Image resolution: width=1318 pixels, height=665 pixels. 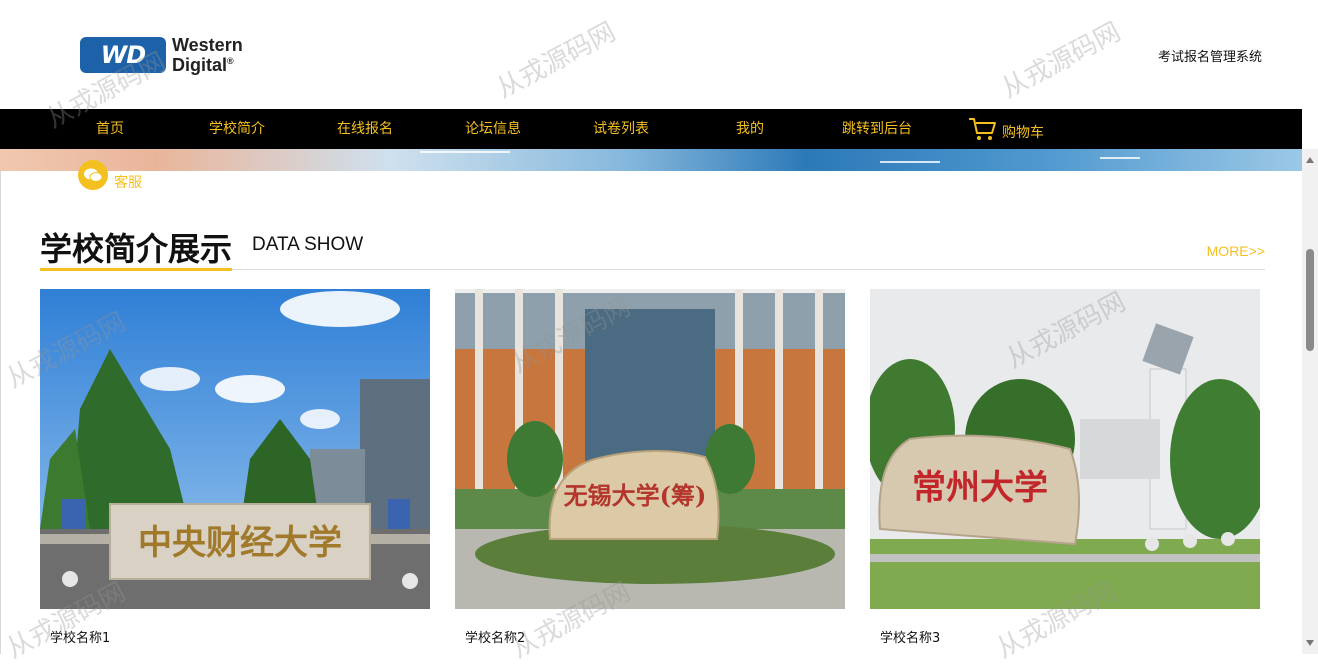 What do you see at coordinates (621, 129) in the screenshot?
I see `nav-exam-papers: 试卷列表` at bounding box center [621, 129].